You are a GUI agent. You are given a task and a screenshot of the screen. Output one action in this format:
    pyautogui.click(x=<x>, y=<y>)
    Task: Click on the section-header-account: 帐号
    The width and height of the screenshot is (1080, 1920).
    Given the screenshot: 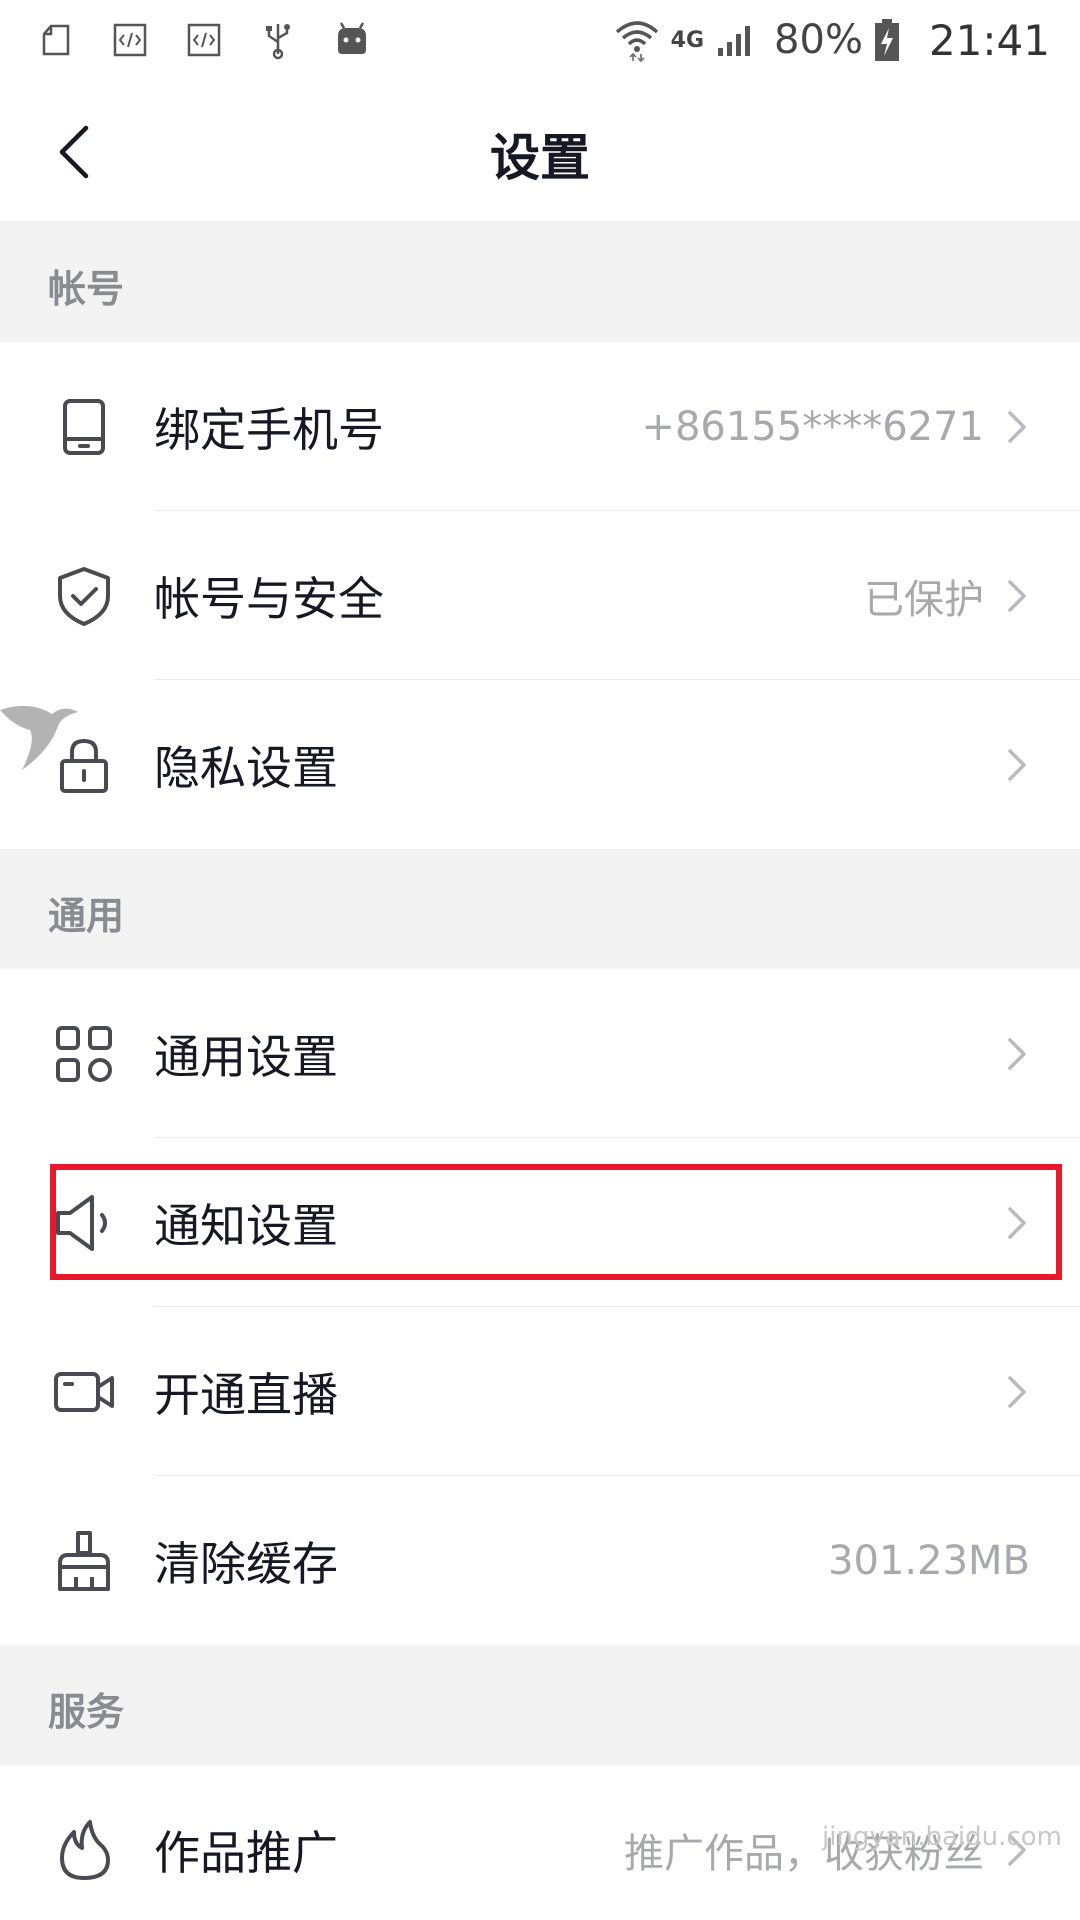 What is the action you would take?
    pyautogui.click(x=540, y=282)
    